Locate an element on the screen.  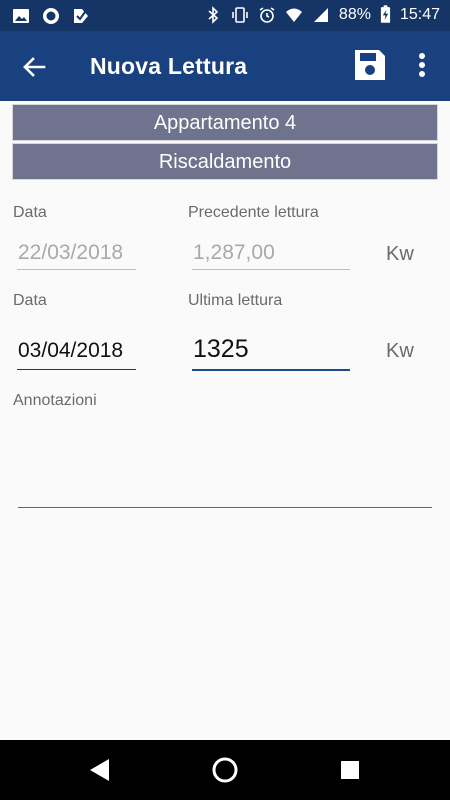
category-header: Riscaldamento is located at coordinates (225, 161).